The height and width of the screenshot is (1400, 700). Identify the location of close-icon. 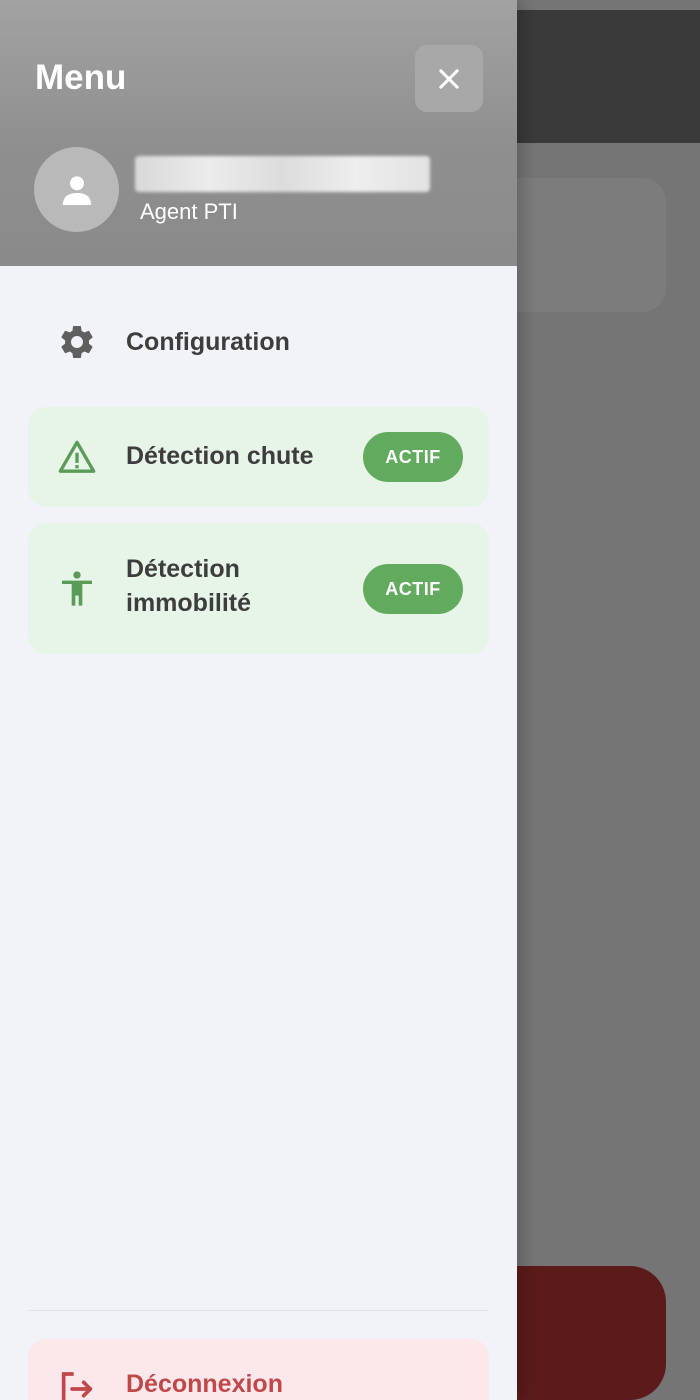
(449, 78).